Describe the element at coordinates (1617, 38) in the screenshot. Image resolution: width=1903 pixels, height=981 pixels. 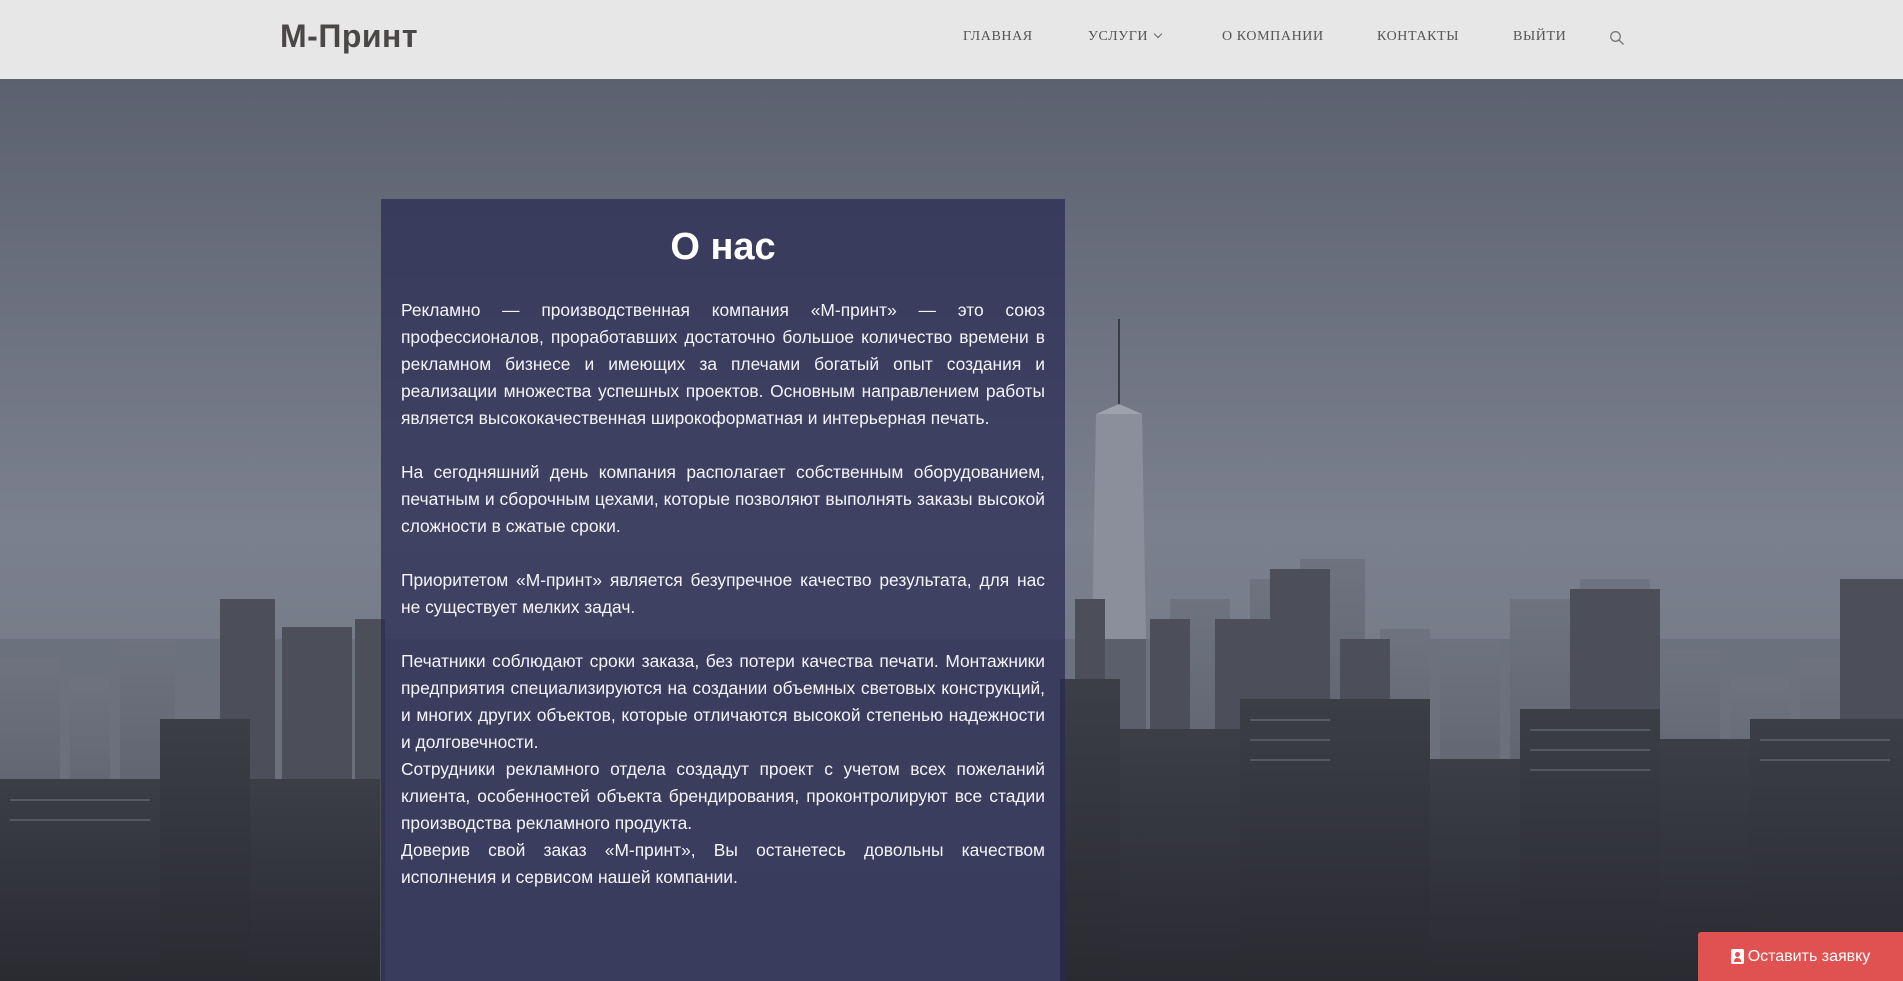
I see `search-icon` at that location.